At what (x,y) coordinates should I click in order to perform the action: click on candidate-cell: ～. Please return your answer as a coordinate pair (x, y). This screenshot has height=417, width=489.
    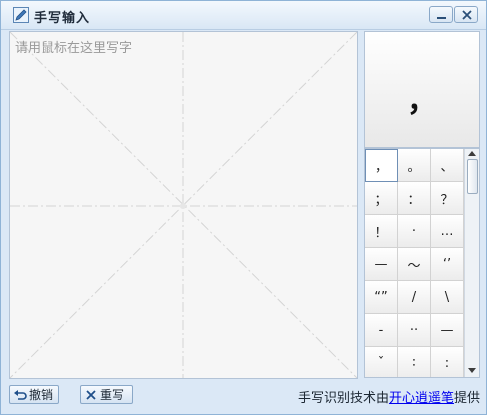
    Looking at the image, I should click on (414, 264).